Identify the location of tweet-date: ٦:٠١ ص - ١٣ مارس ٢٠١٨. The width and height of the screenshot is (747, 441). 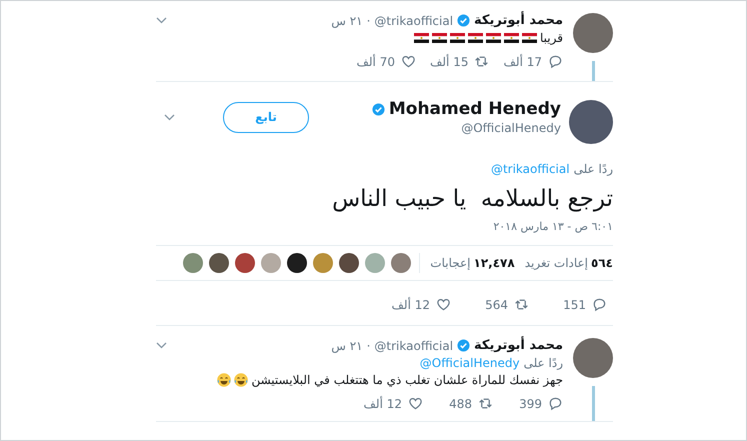
(552, 226).